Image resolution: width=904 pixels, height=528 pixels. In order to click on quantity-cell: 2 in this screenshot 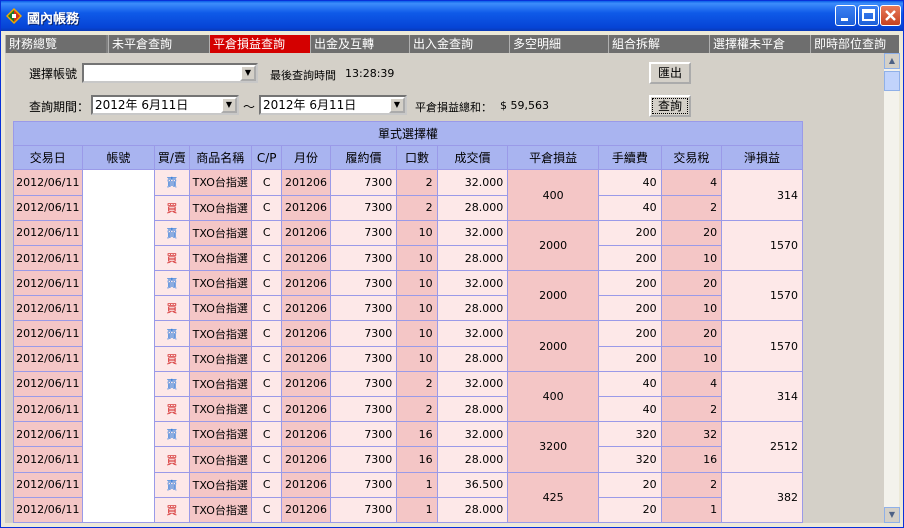, I will do `click(417, 384)`.